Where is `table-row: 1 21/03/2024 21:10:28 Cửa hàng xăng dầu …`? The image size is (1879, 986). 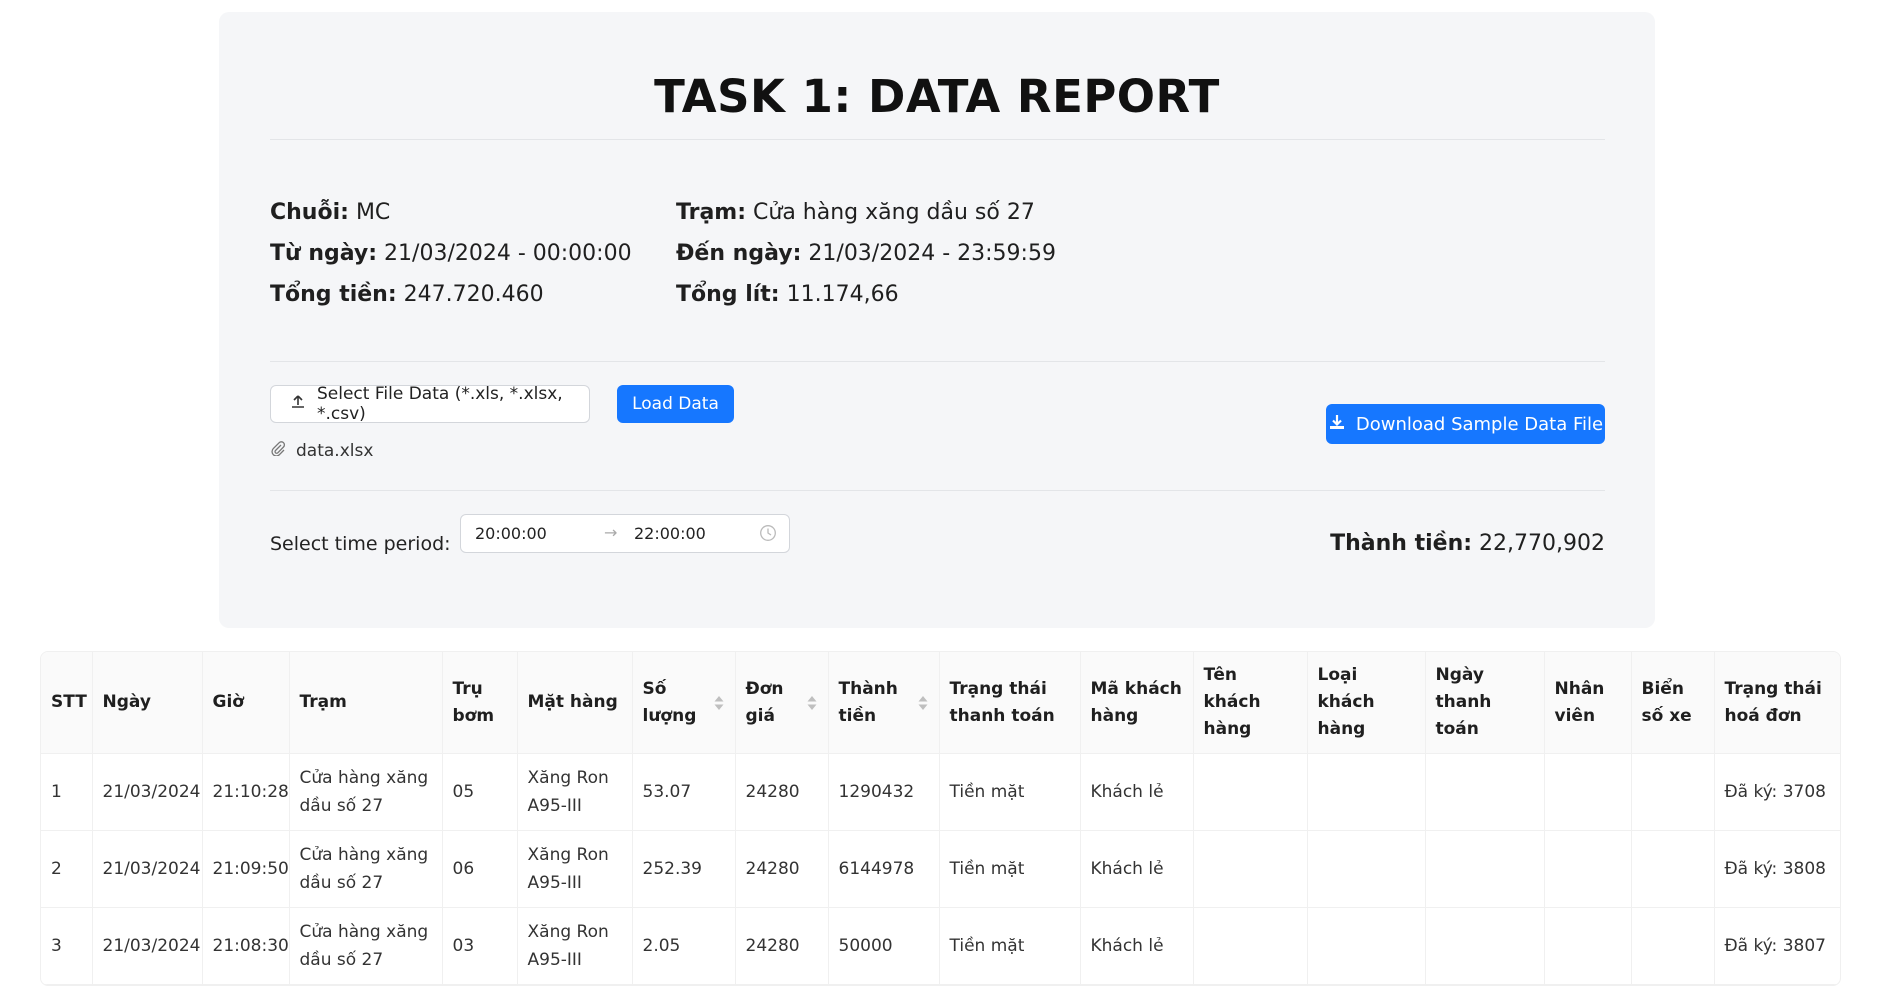 table-row: 1 21/03/2024 21:10:28 Cửa hàng xăng dầu … is located at coordinates (940, 792).